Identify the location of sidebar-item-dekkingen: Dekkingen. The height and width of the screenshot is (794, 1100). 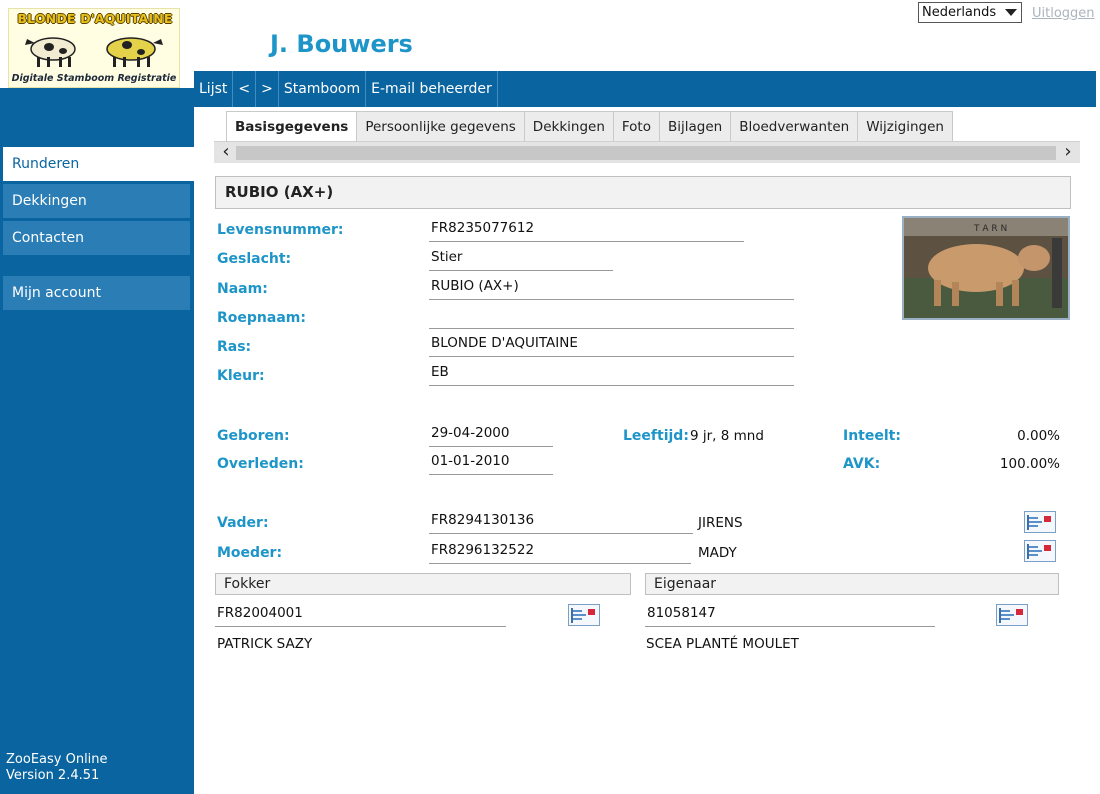
(96, 201).